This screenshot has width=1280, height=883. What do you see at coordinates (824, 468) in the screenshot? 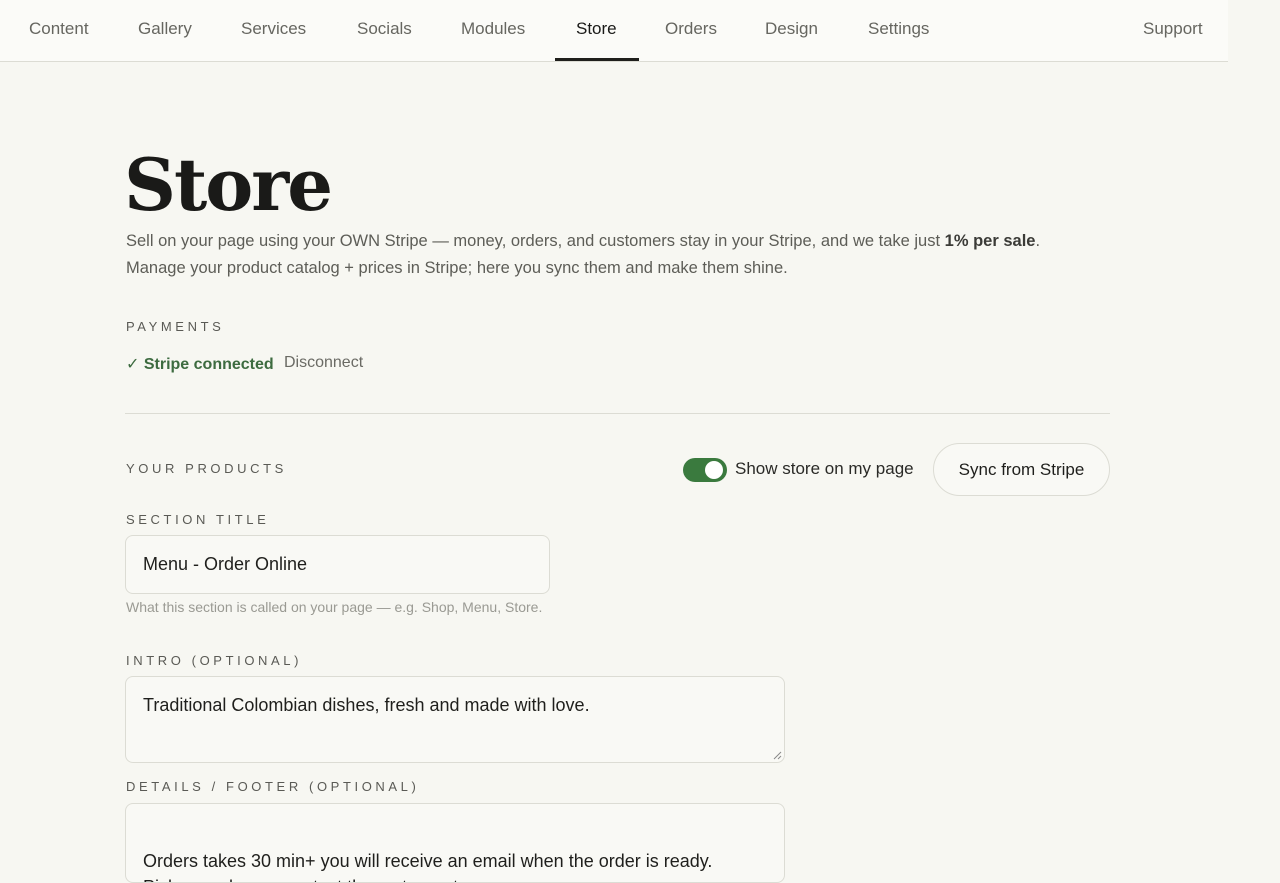
I see `show-store-label: Show store on my page` at bounding box center [824, 468].